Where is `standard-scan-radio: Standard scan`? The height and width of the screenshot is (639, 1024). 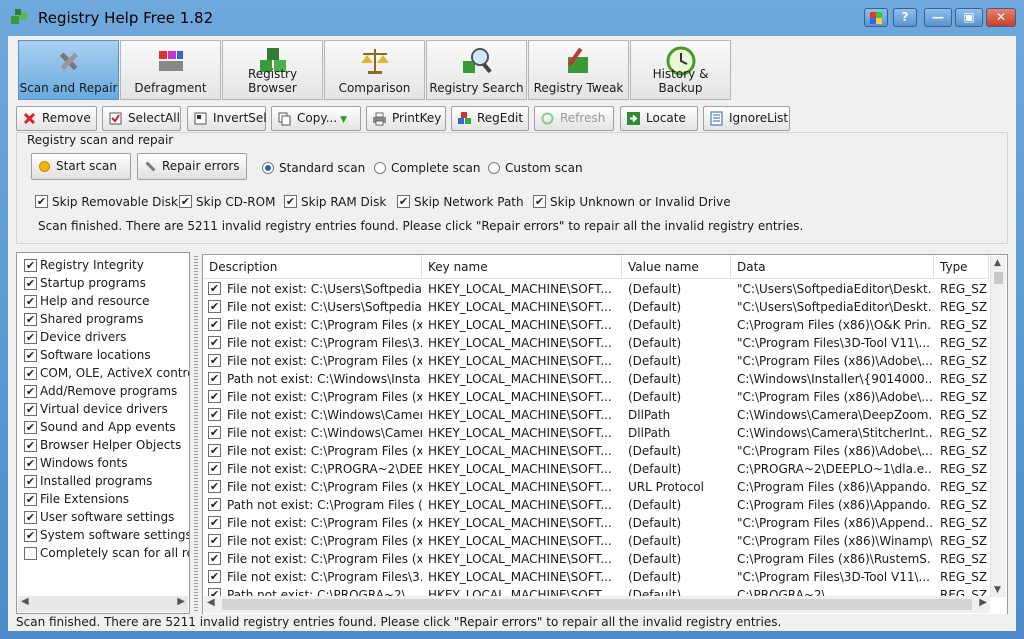
standard-scan-radio: Standard scan is located at coordinates (313, 169).